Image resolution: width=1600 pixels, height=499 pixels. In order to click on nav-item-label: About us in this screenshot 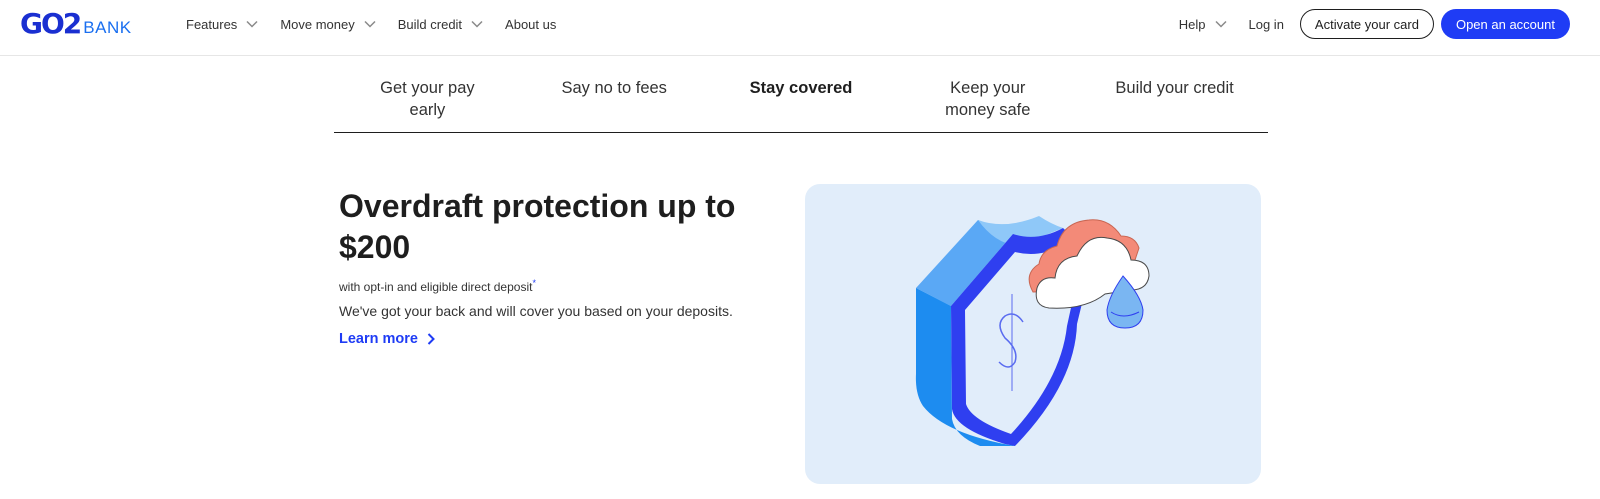, I will do `click(531, 24)`.